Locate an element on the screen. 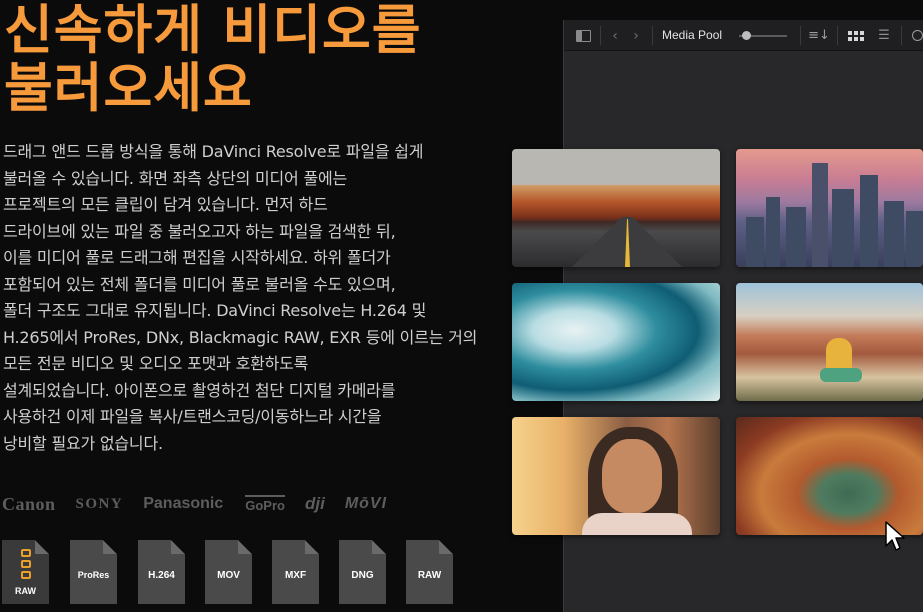  clip-thumbnail-girl-overlooking-city is located at coordinates (829, 342).